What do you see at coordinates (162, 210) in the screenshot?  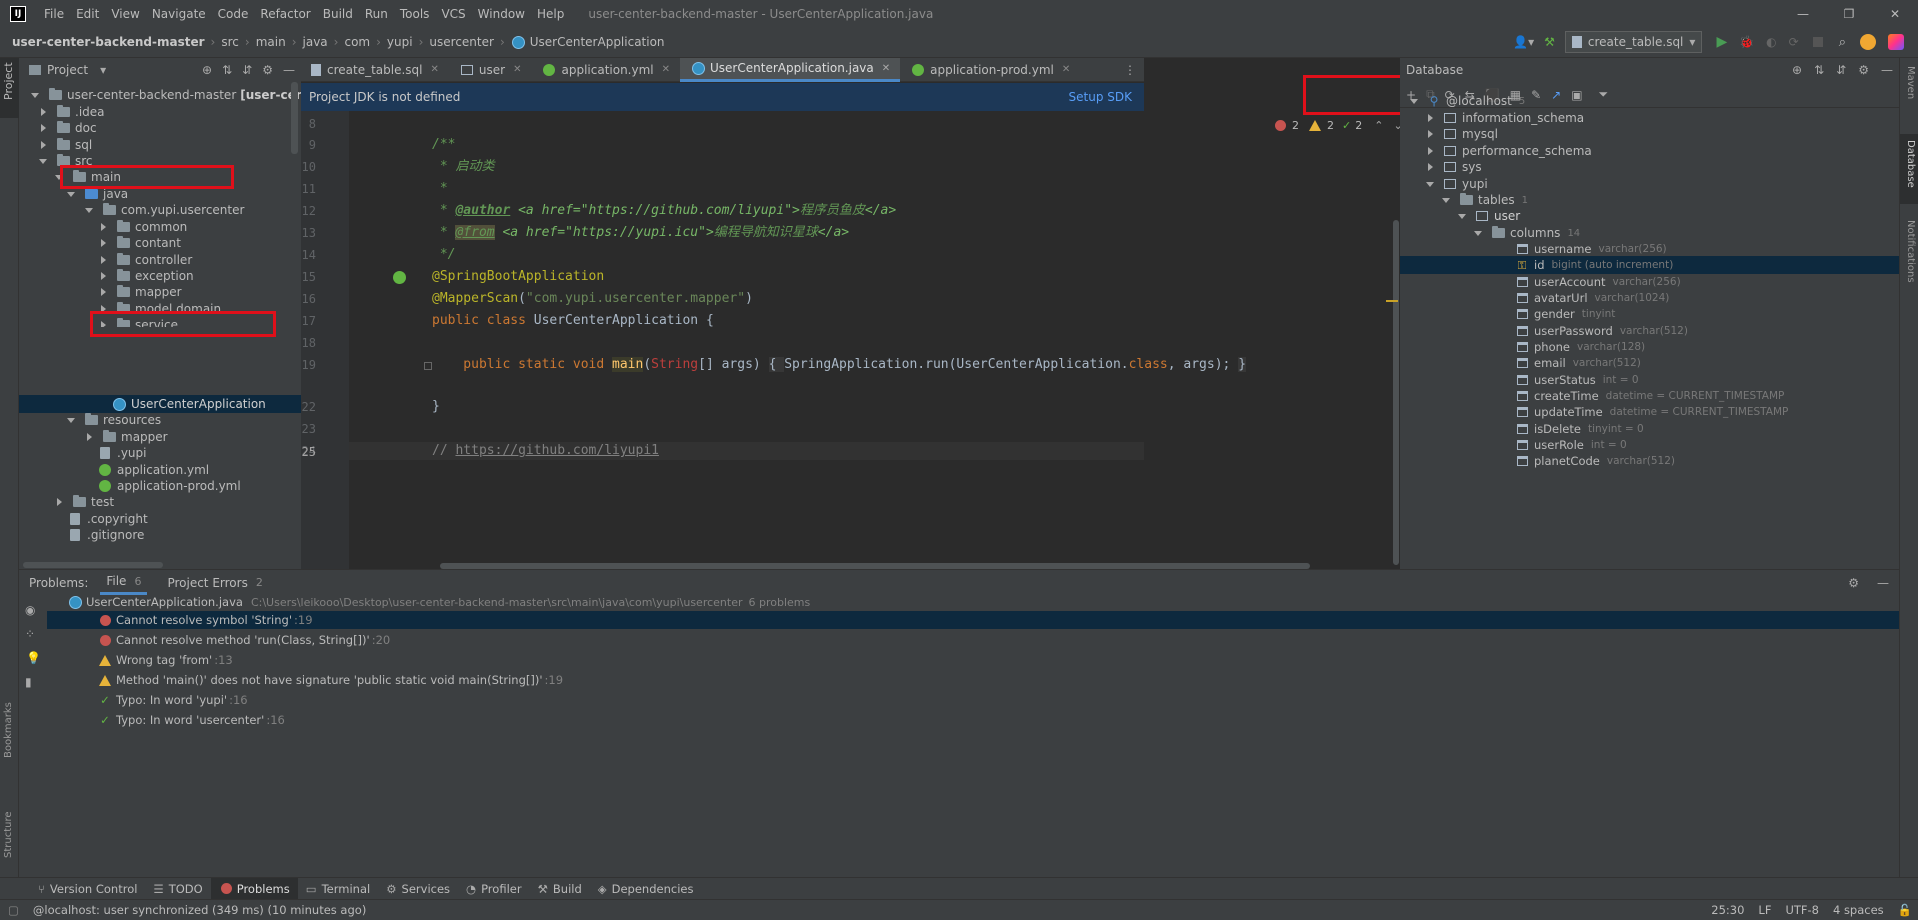 I see `tree-item-package: com.yupi.usercenter` at bounding box center [162, 210].